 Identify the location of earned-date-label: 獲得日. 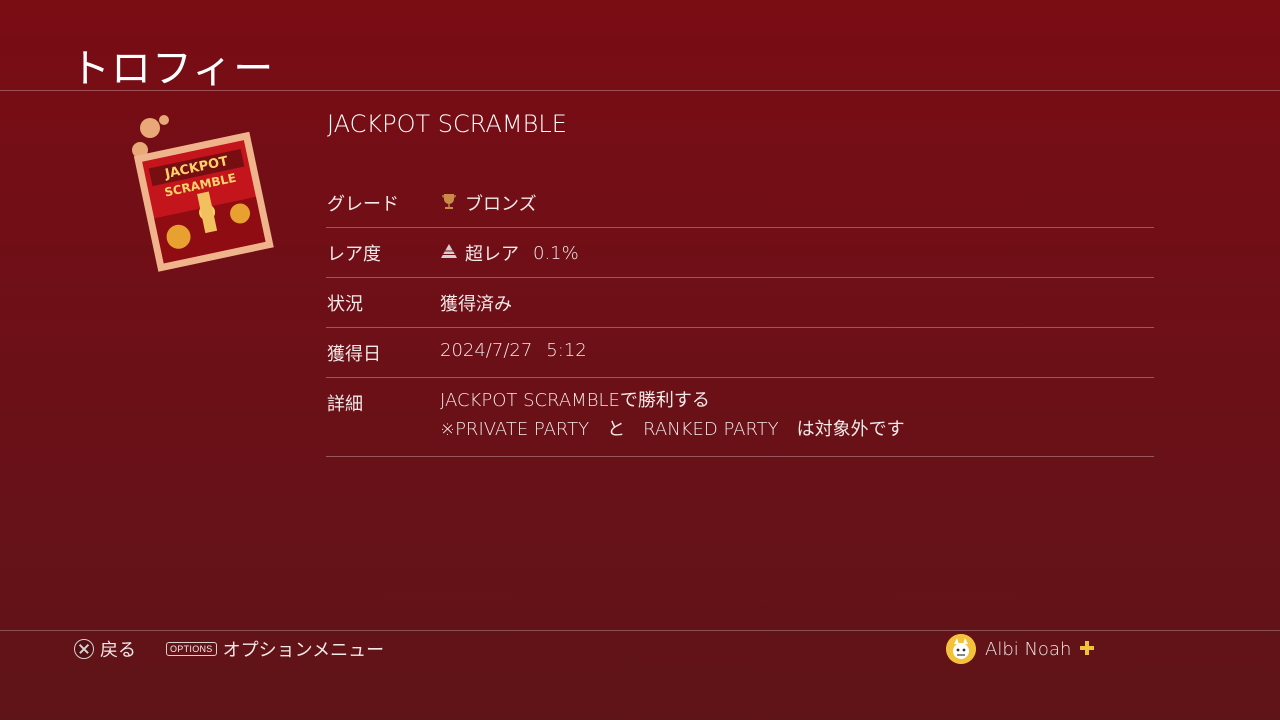
(354, 354).